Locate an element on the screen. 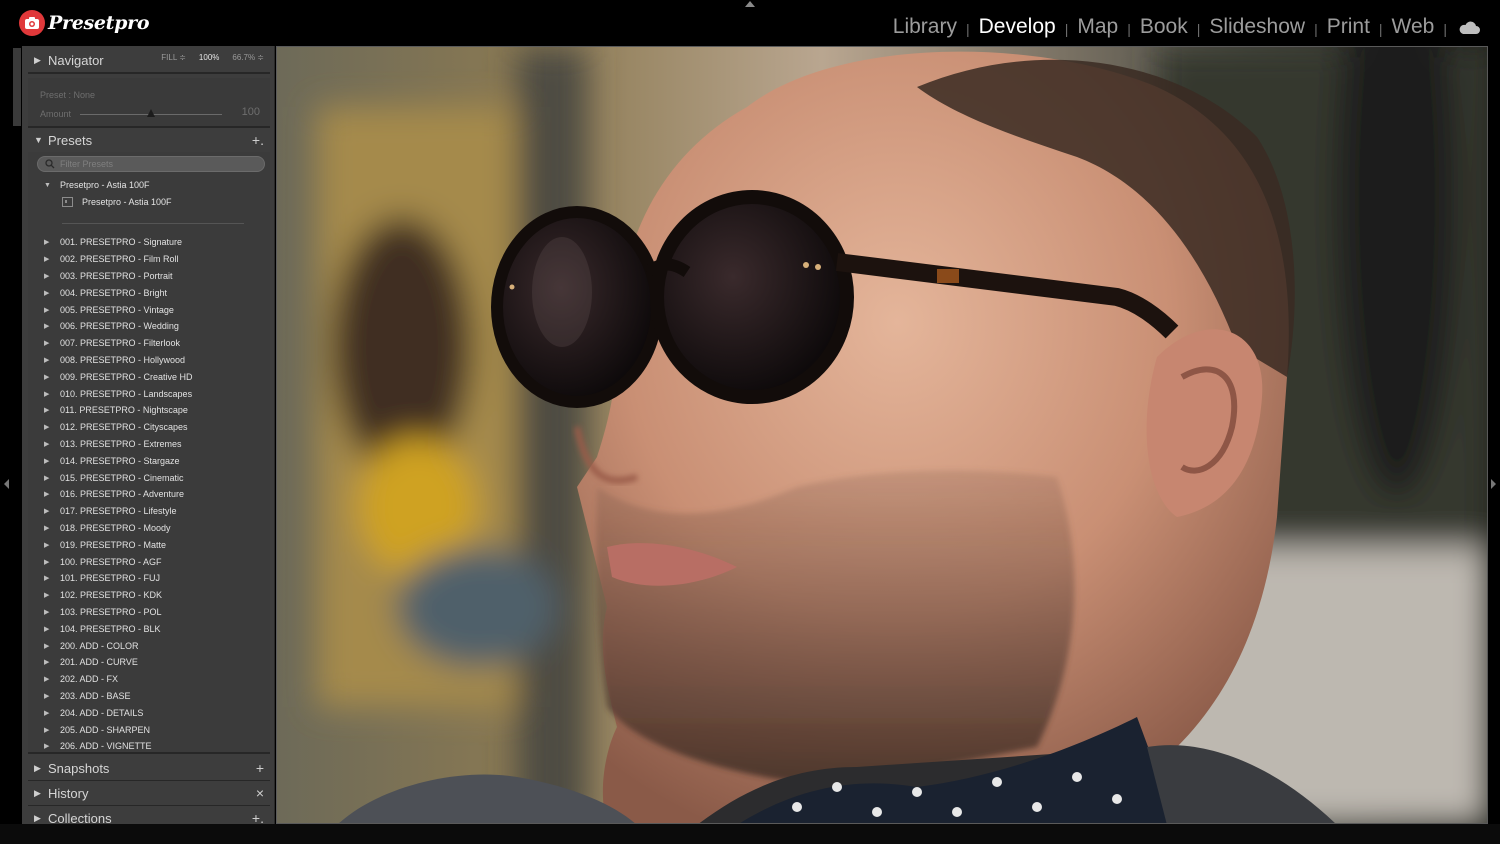 The width and height of the screenshot is (1500, 844). module-slideshow: Slideshow is located at coordinates (1257, 27).